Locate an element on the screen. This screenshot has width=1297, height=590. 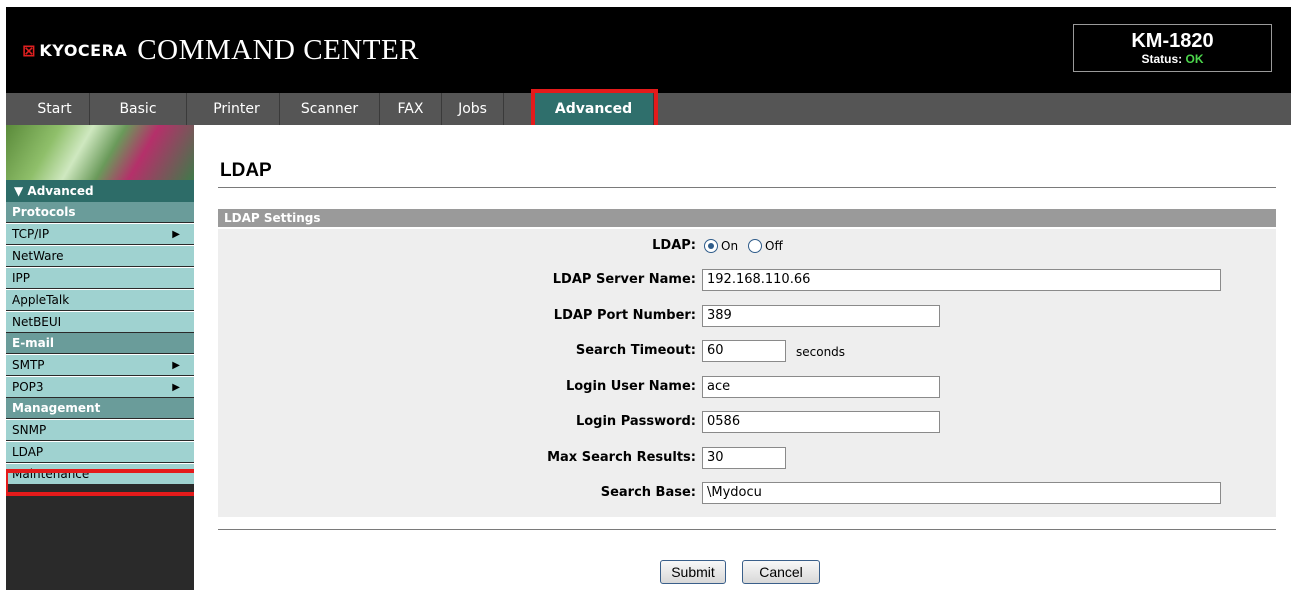
timeout-unit-label: seconds is located at coordinates (821, 352).